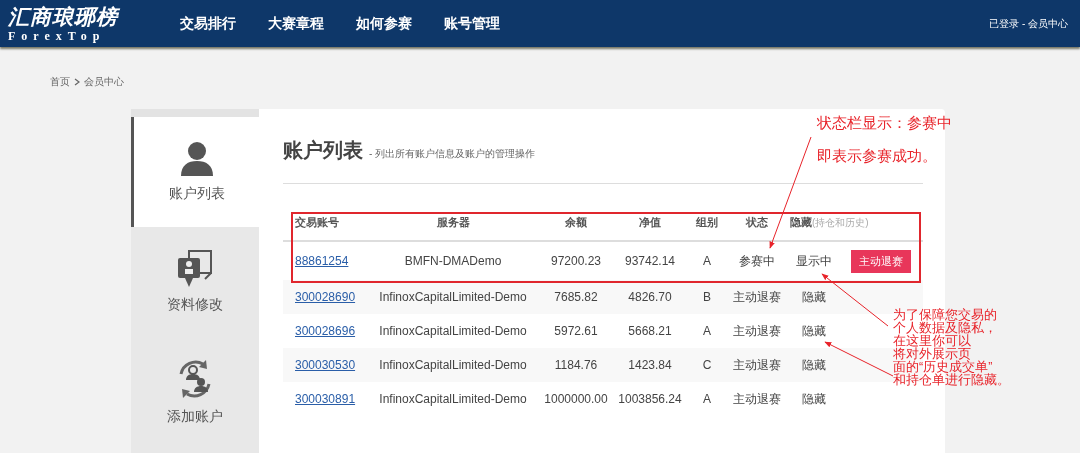  I want to click on table-cell: 显示中, so click(814, 260).